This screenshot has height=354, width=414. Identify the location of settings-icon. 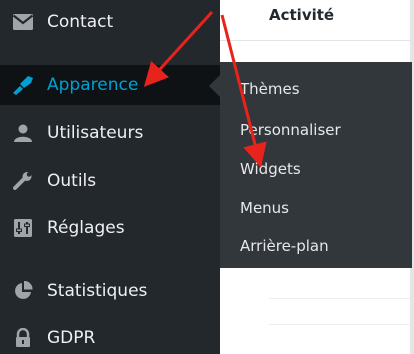
(23, 228).